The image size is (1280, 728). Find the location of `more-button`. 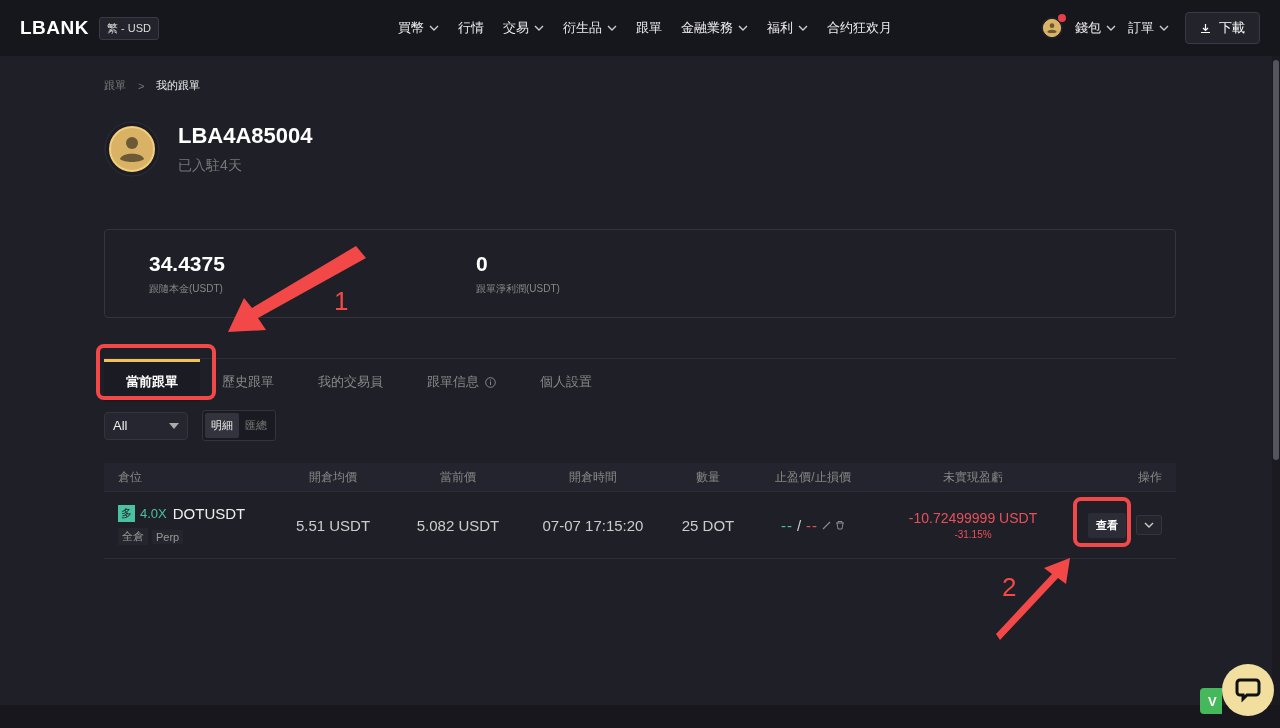

more-button is located at coordinates (1149, 525).